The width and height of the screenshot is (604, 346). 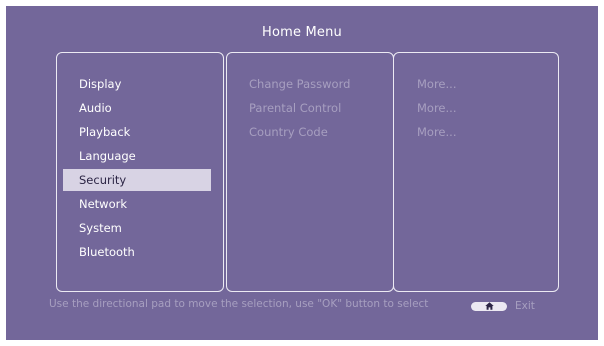 What do you see at coordinates (137, 156) in the screenshot?
I see `menu-item-language: Language` at bounding box center [137, 156].